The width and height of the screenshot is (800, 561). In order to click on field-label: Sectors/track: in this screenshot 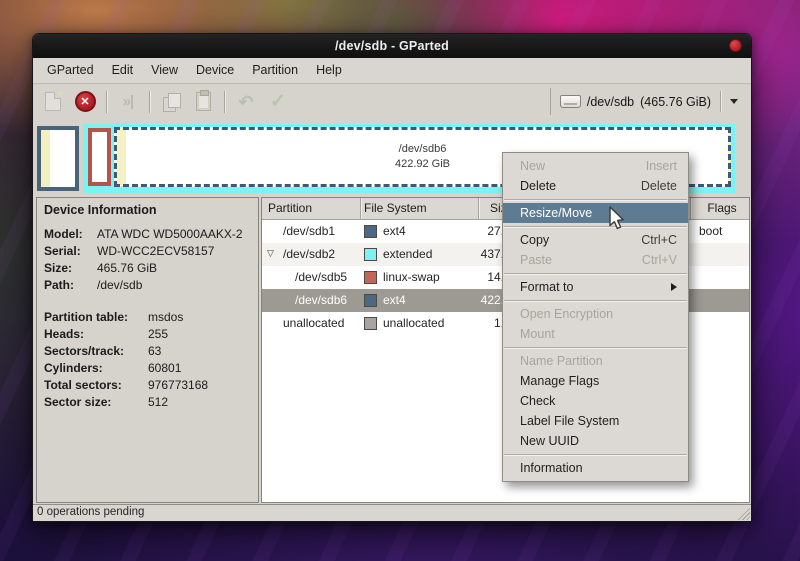, I will do `click(84, 351)`.